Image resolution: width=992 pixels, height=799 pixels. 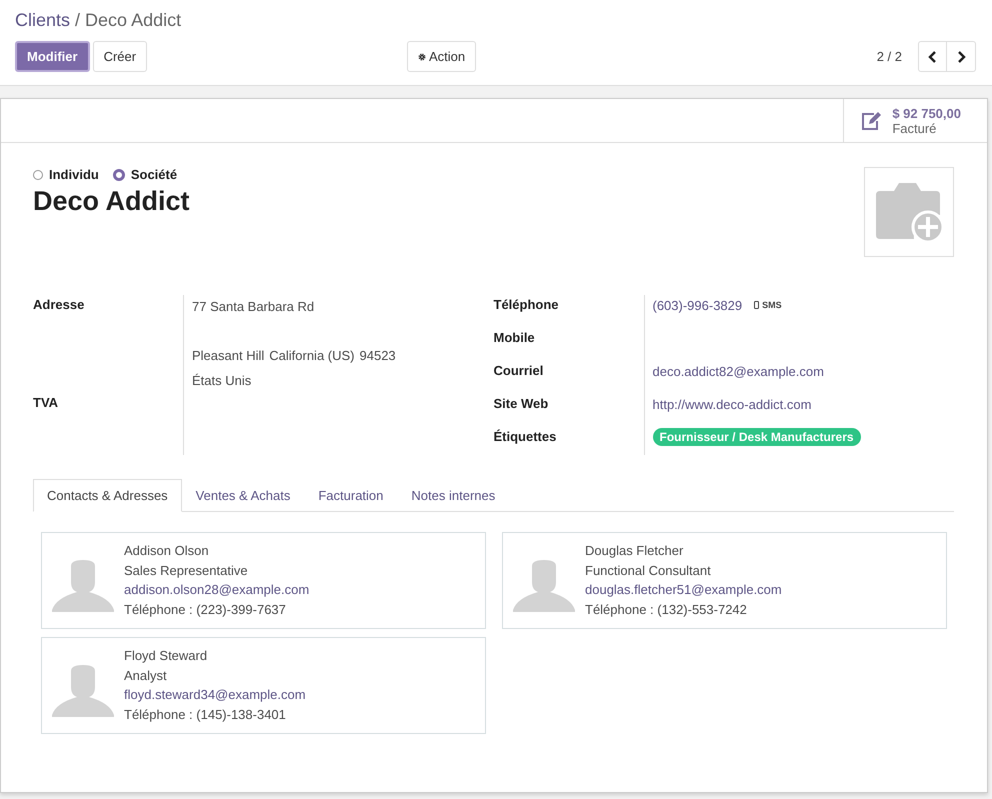 I want to click on field-value-link: deco.addict82@example.com, so click(x=738, y=371).